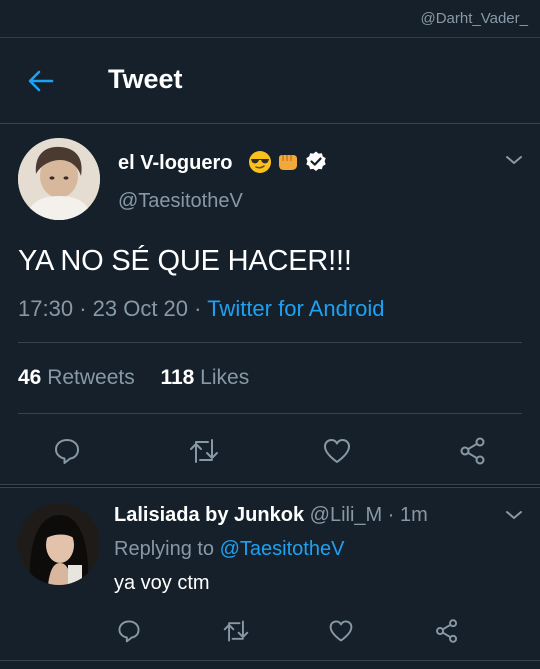 This screenshot has height=669, width=540. I want to click on tweet-timestamp: 17:30 · 23 Oct 20 · Twitter for Android, so click(201, 309).